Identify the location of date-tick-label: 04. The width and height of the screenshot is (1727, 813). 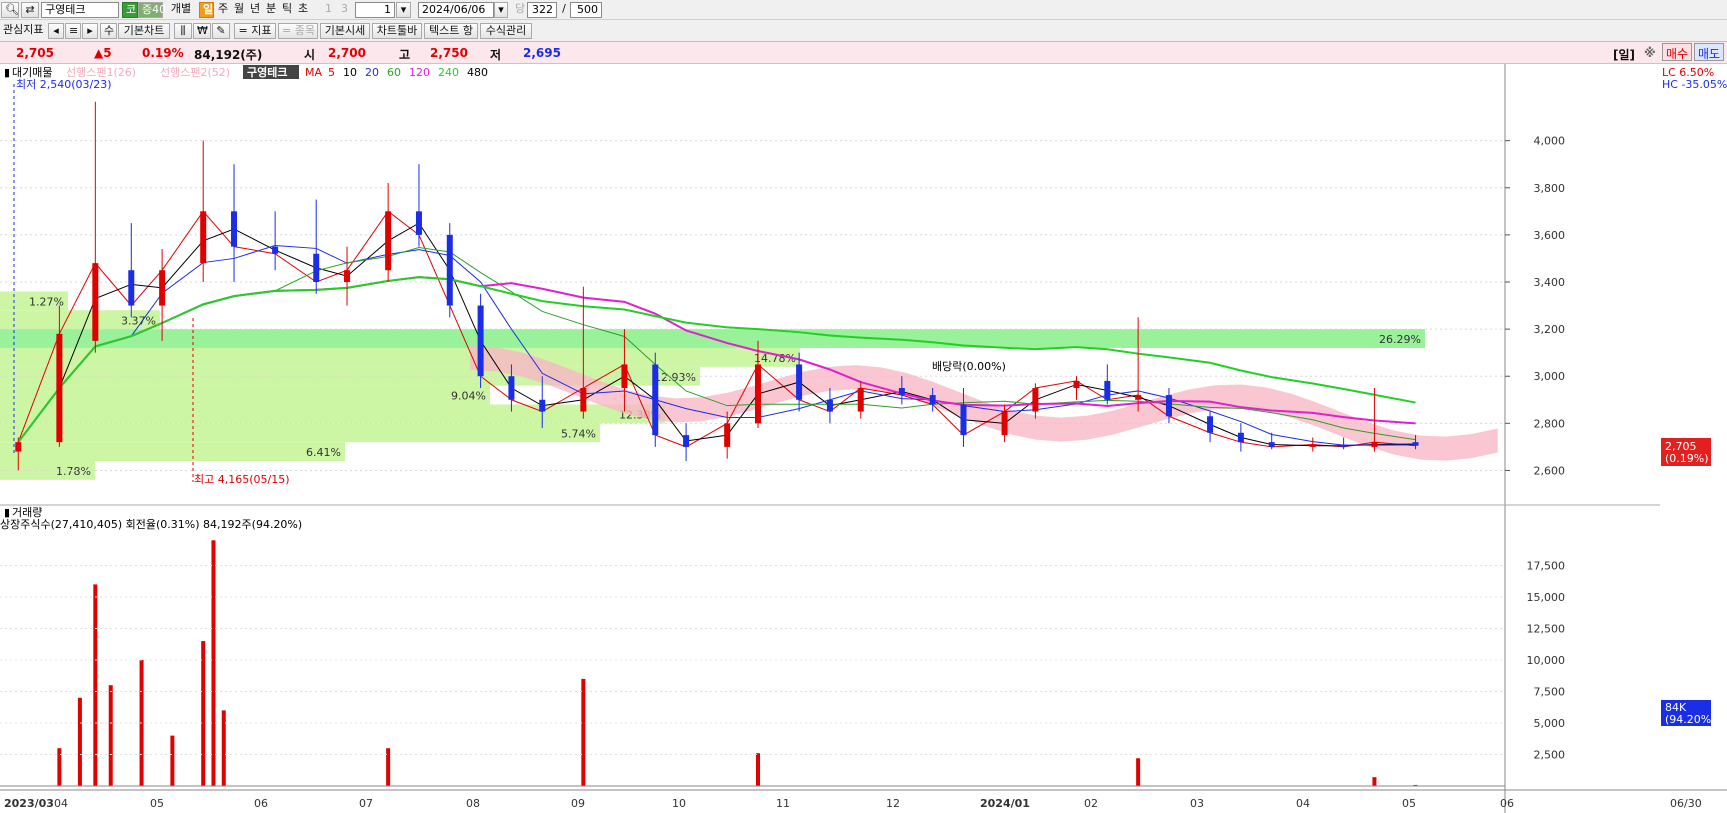
(61, 803).